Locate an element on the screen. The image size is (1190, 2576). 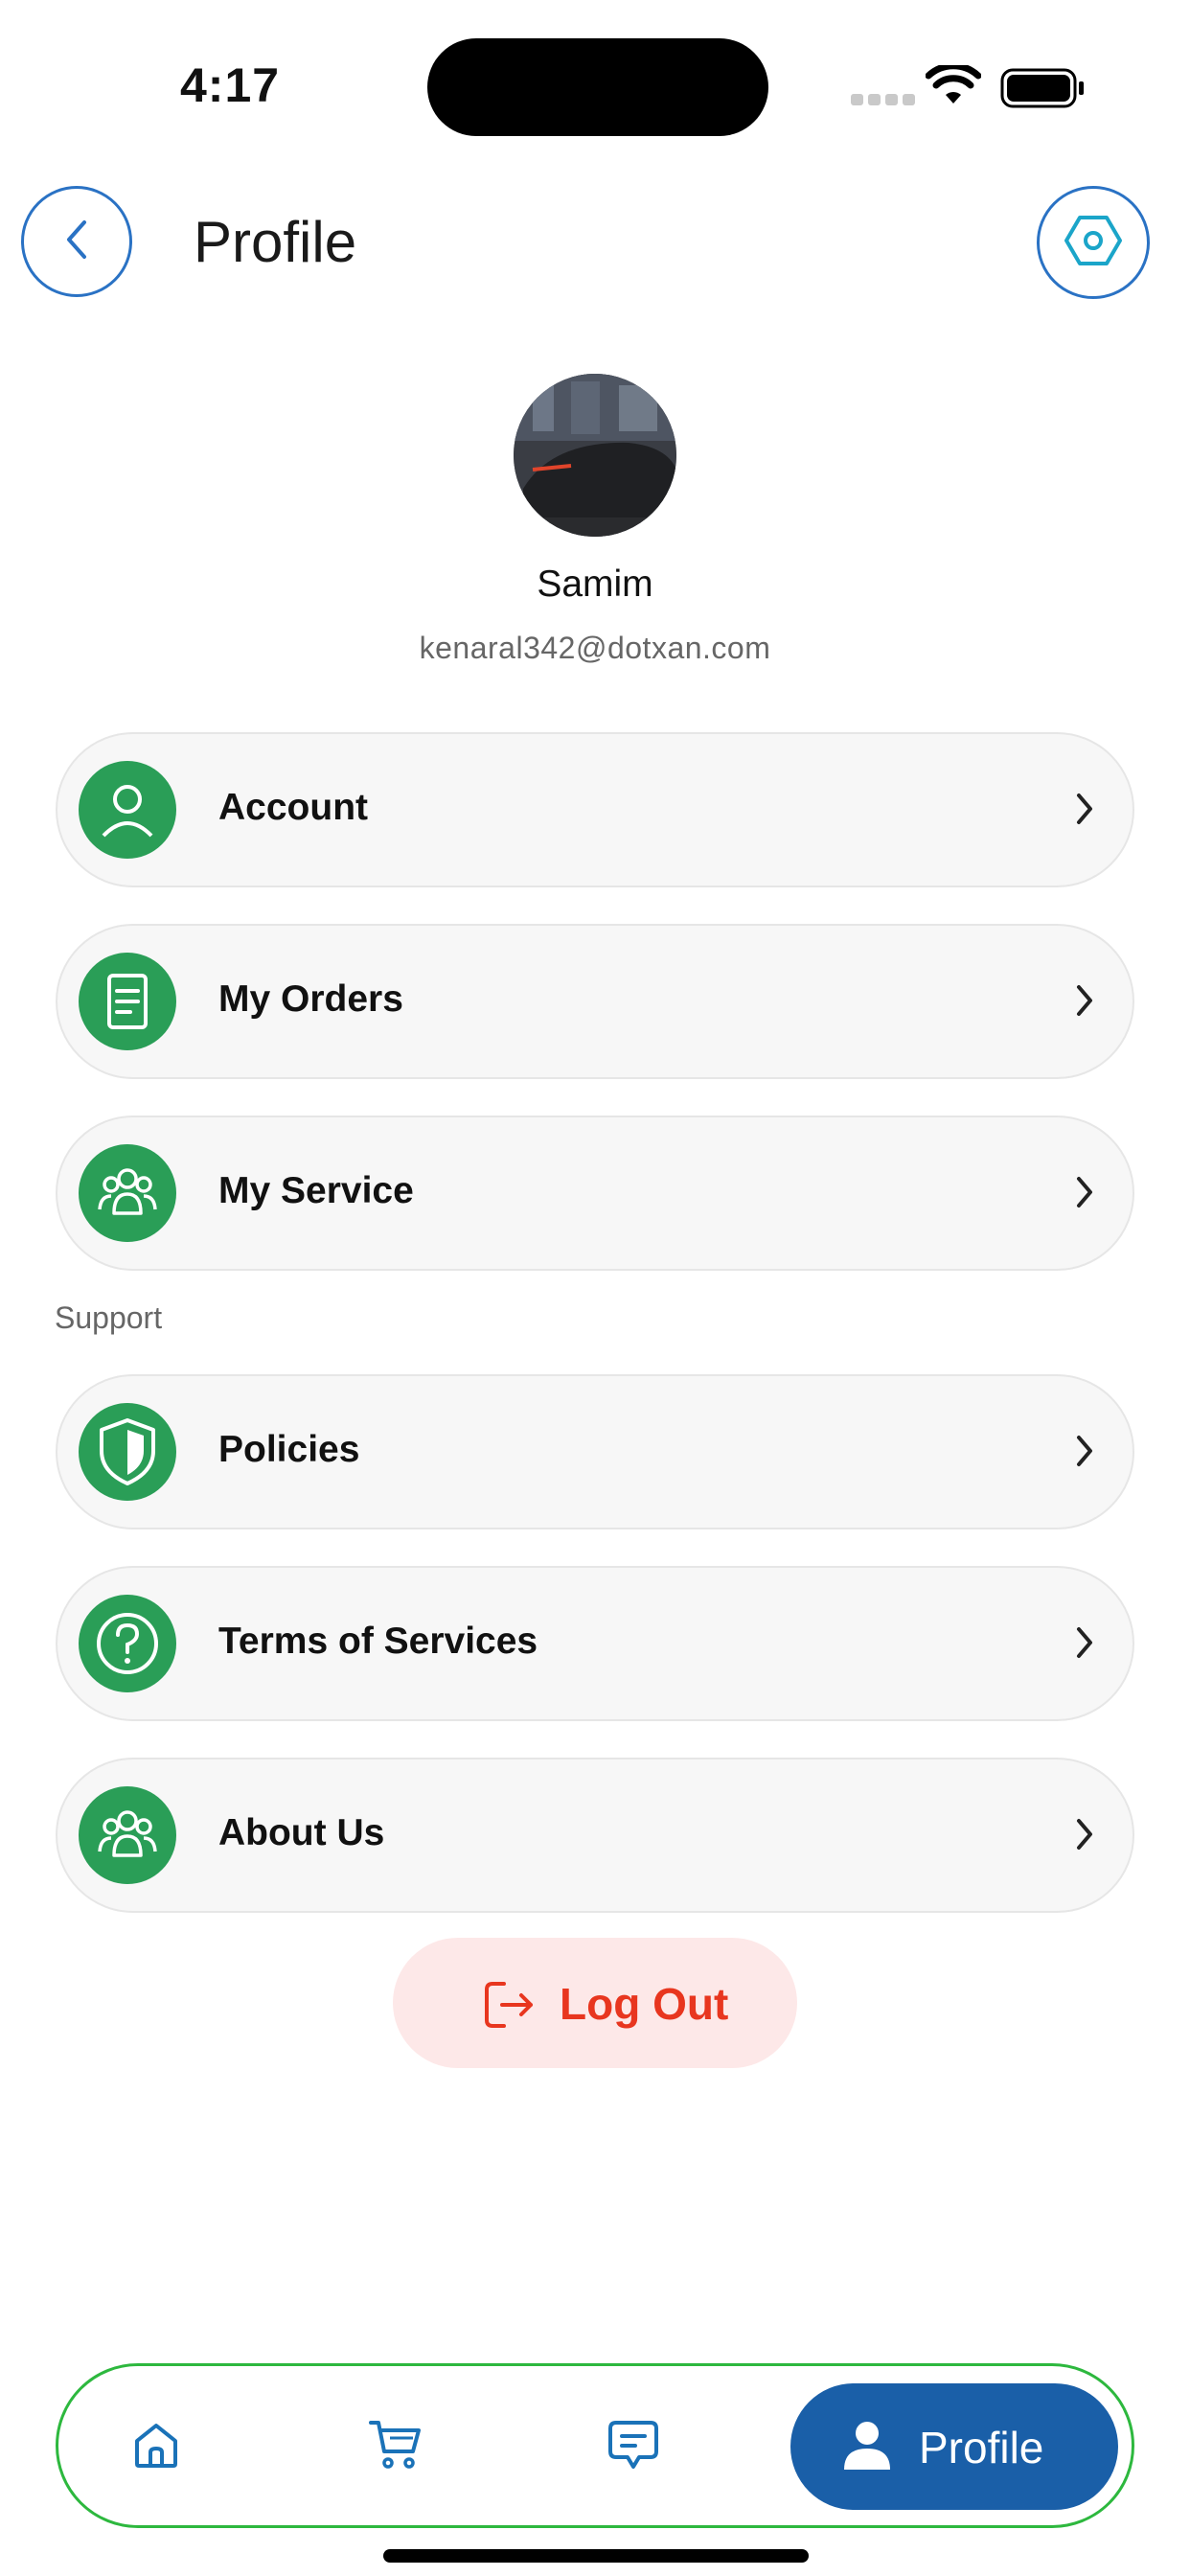
home-indicator is located at coordinates (596, 2556).